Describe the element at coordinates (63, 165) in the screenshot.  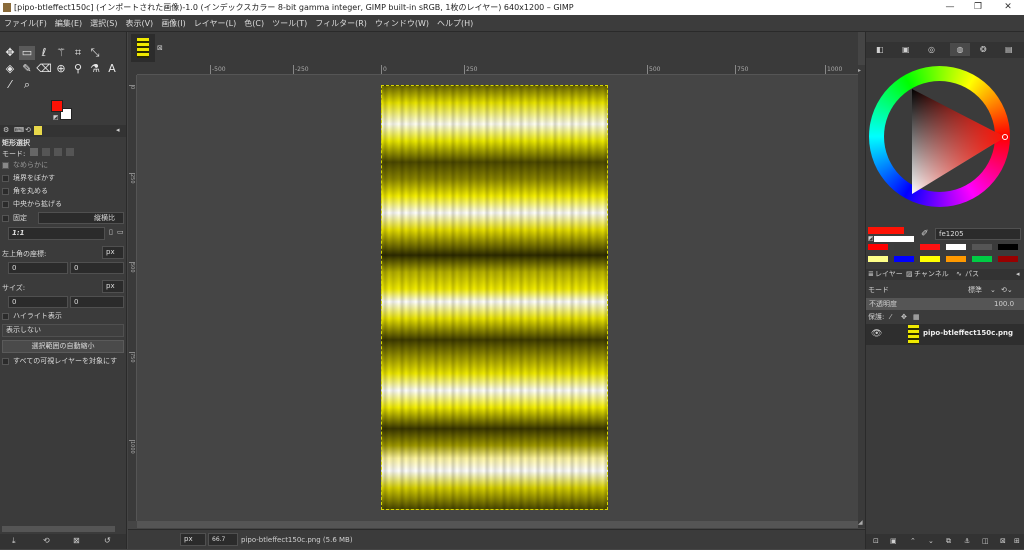
I see `antialias-row: なめらかに` at that location.